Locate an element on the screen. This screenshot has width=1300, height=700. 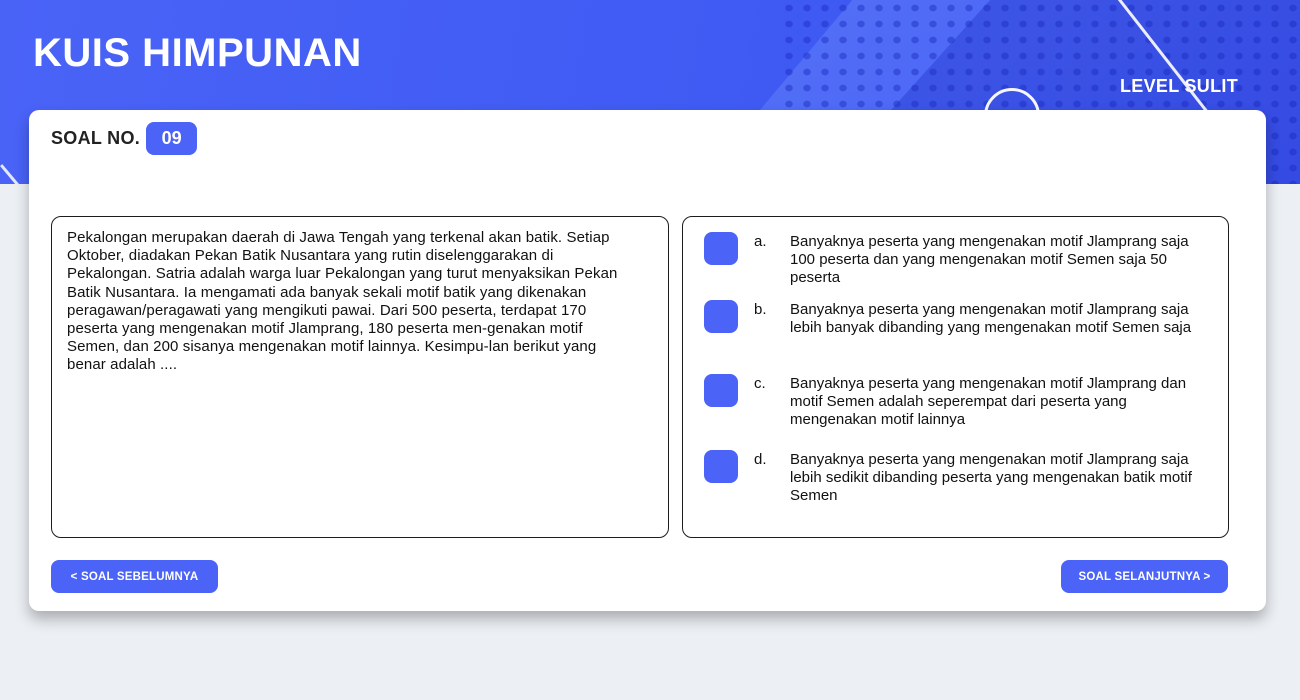
option-a-letter: a. is located at coordinates (760, 241).